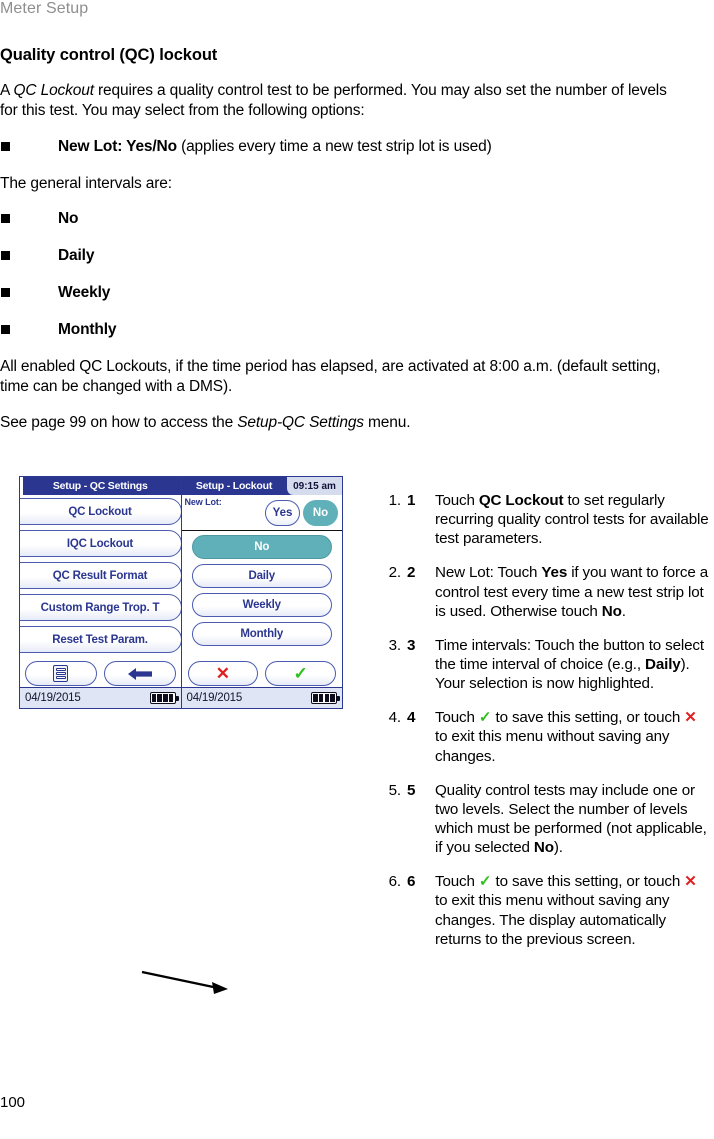 Image resolution: width=714 pixels, height=1139 pixels. I want to click on confirm-row: ✕ ✓, so click(262, 673).